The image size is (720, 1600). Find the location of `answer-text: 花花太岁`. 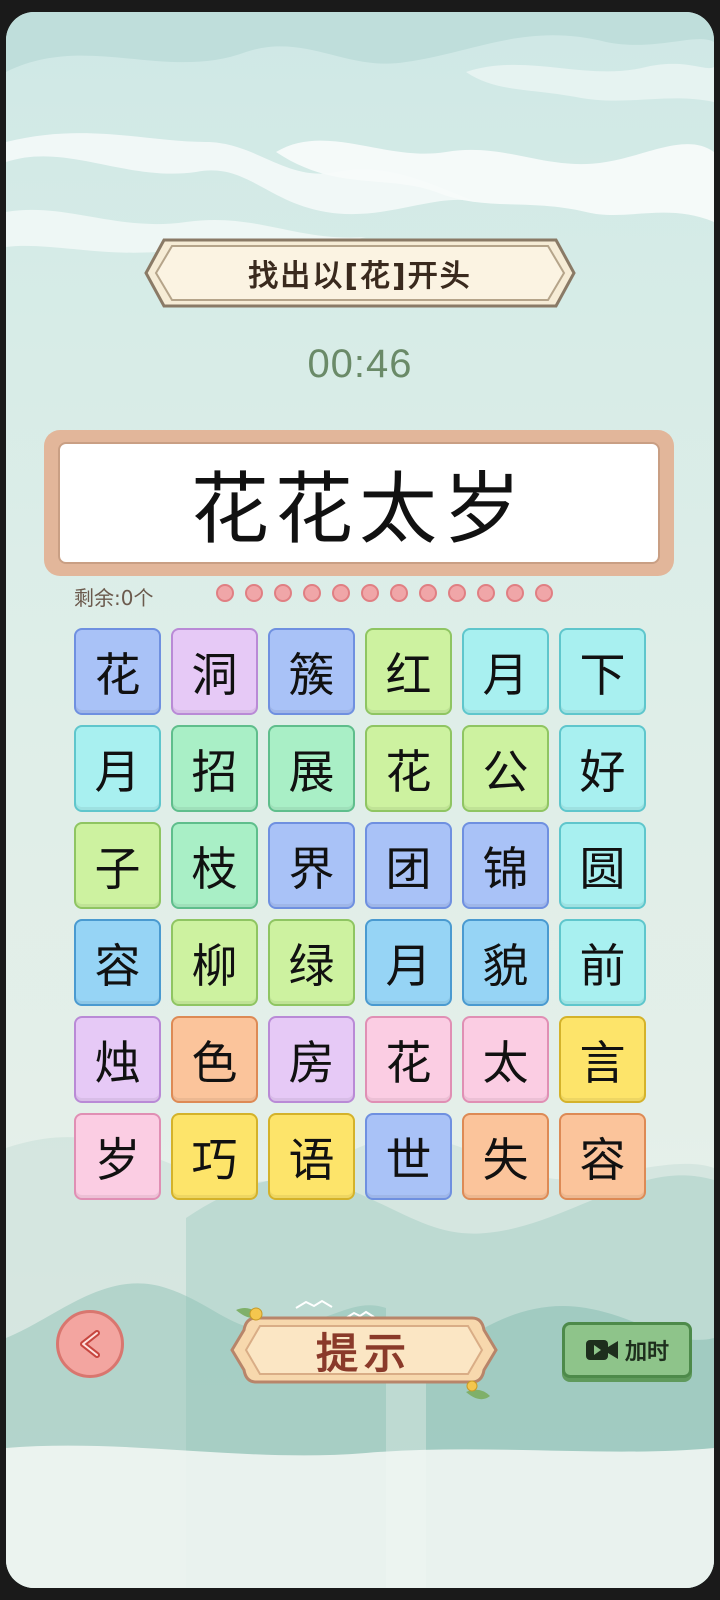

answer-text: 花花太岁 is located at coordinates (358, 510).